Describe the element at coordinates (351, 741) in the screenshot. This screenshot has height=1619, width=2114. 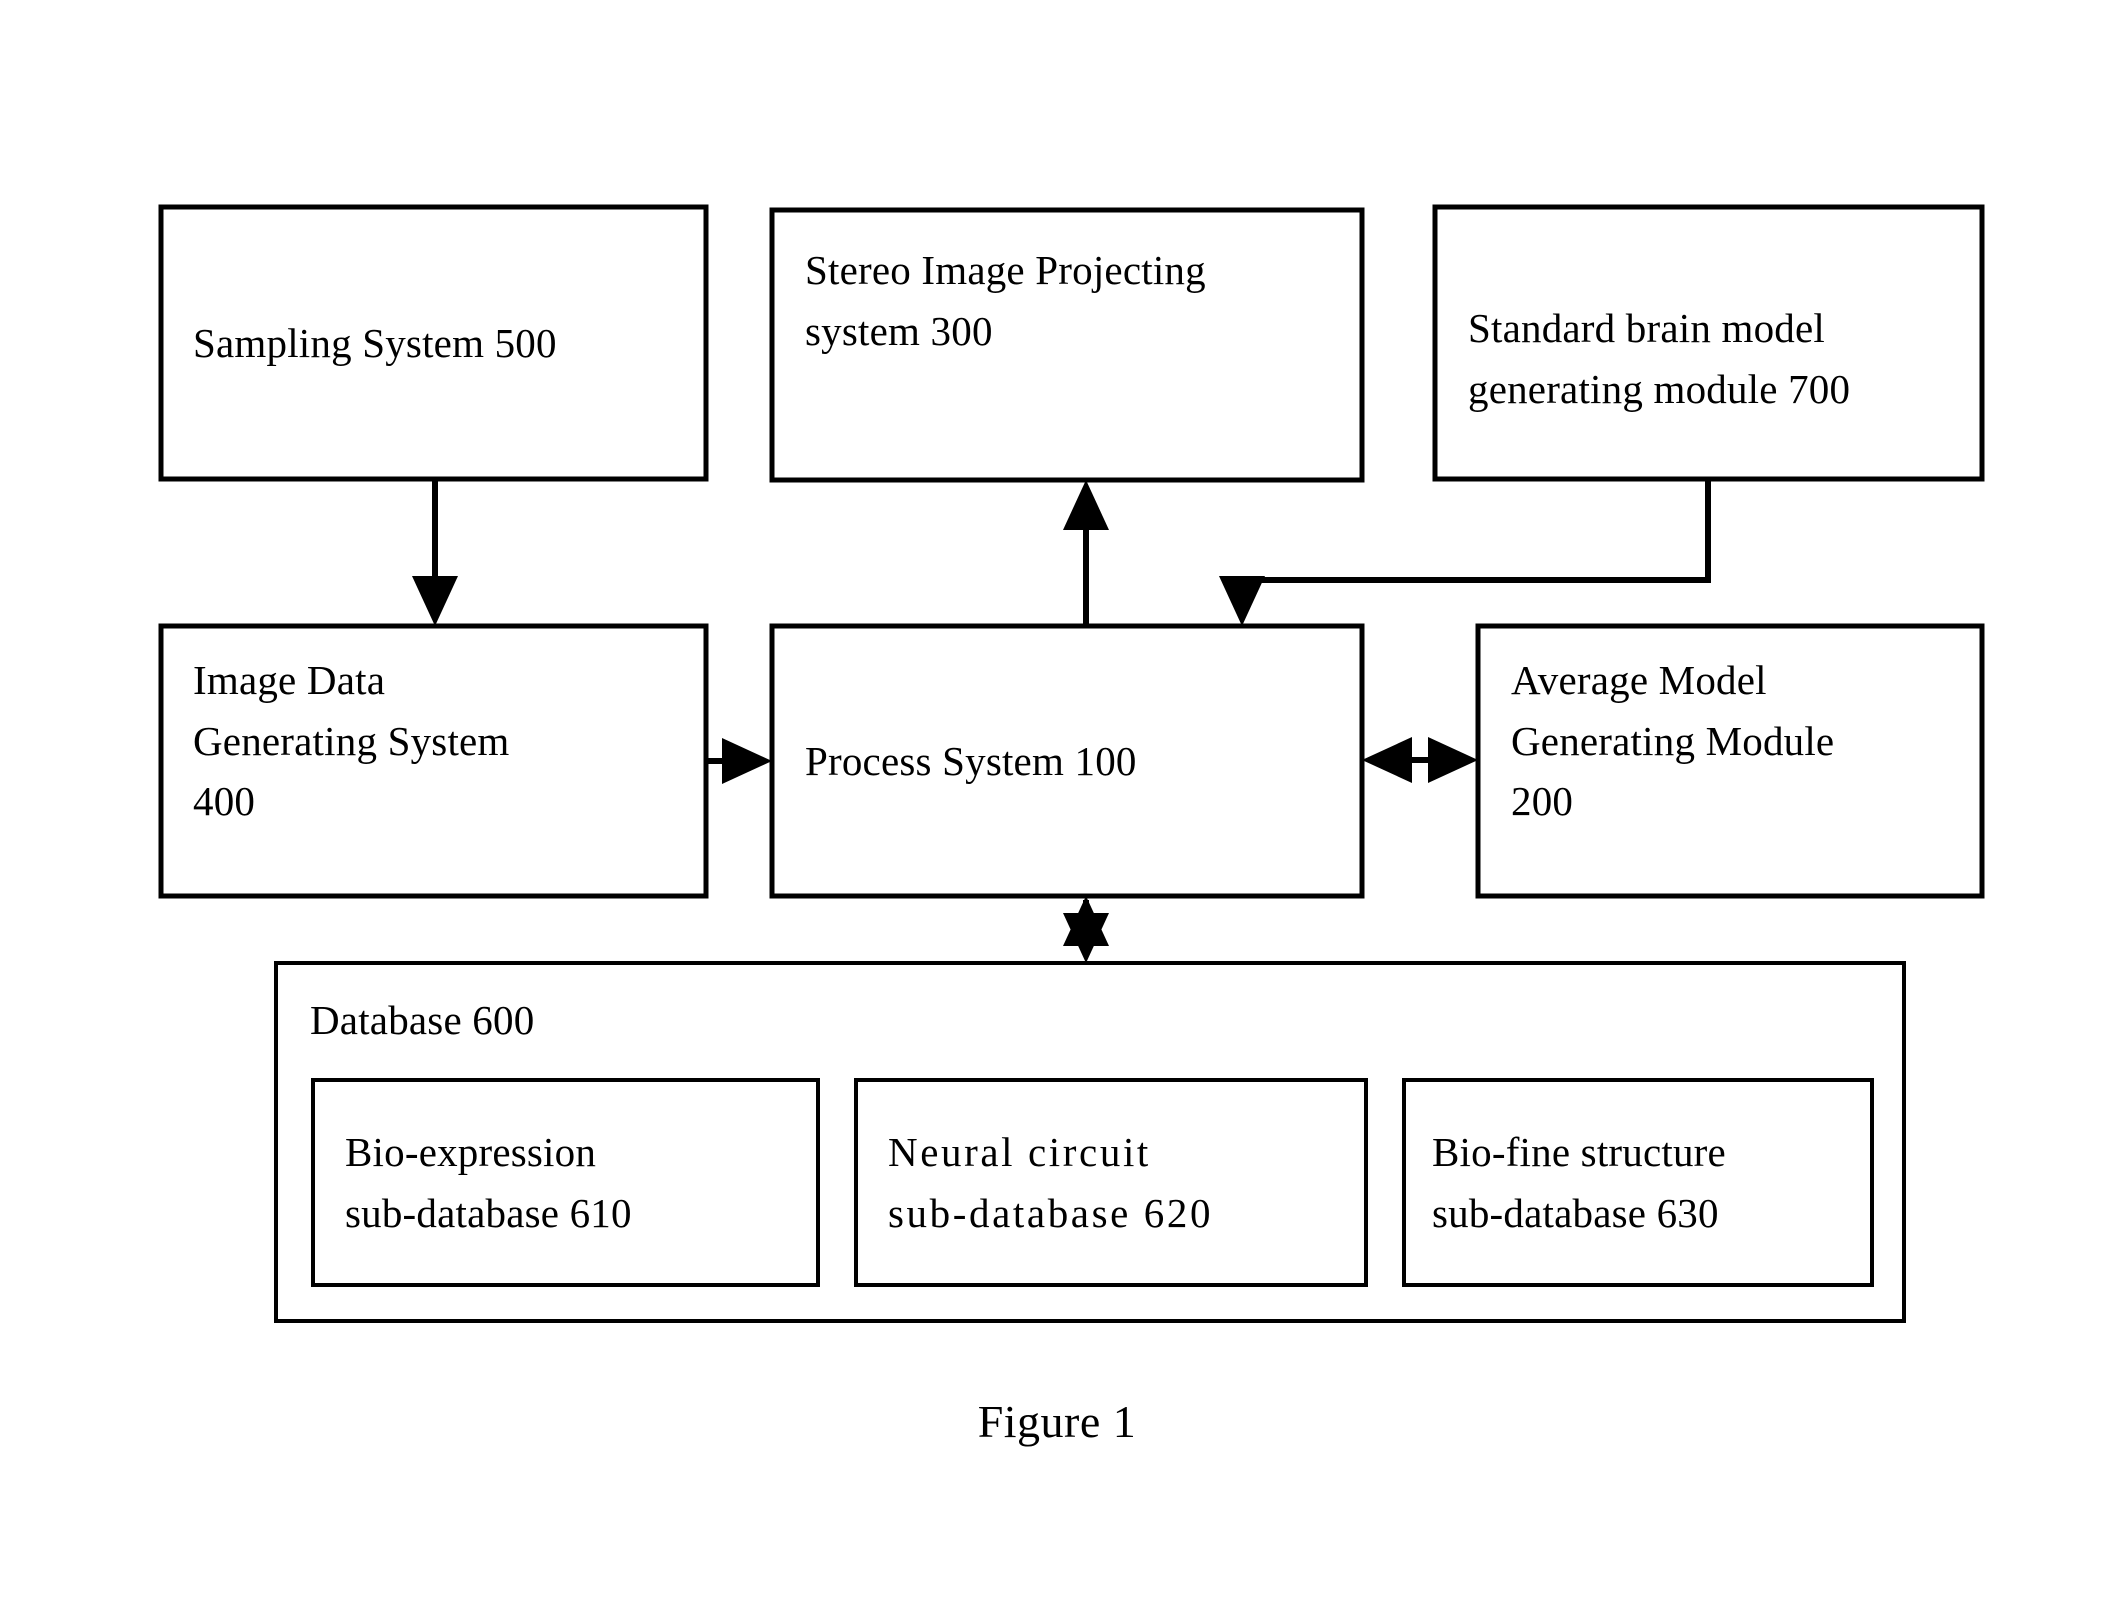
I see `label-image-data-generating-system: Image Data Generating System 400` at that location.